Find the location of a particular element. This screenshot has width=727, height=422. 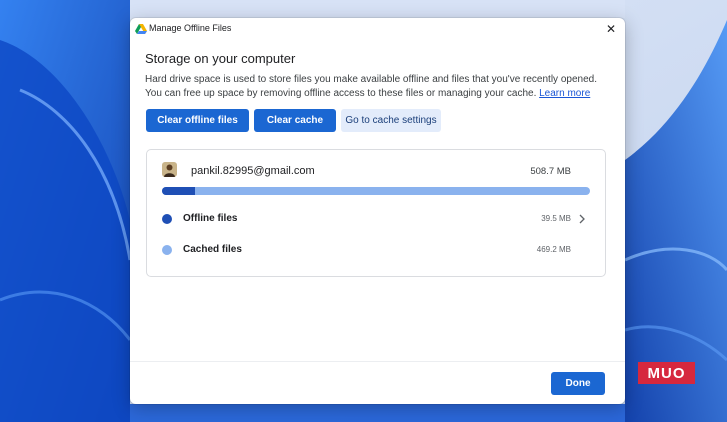

offline-files-label: Offline files is located at coordinates (210, 218).